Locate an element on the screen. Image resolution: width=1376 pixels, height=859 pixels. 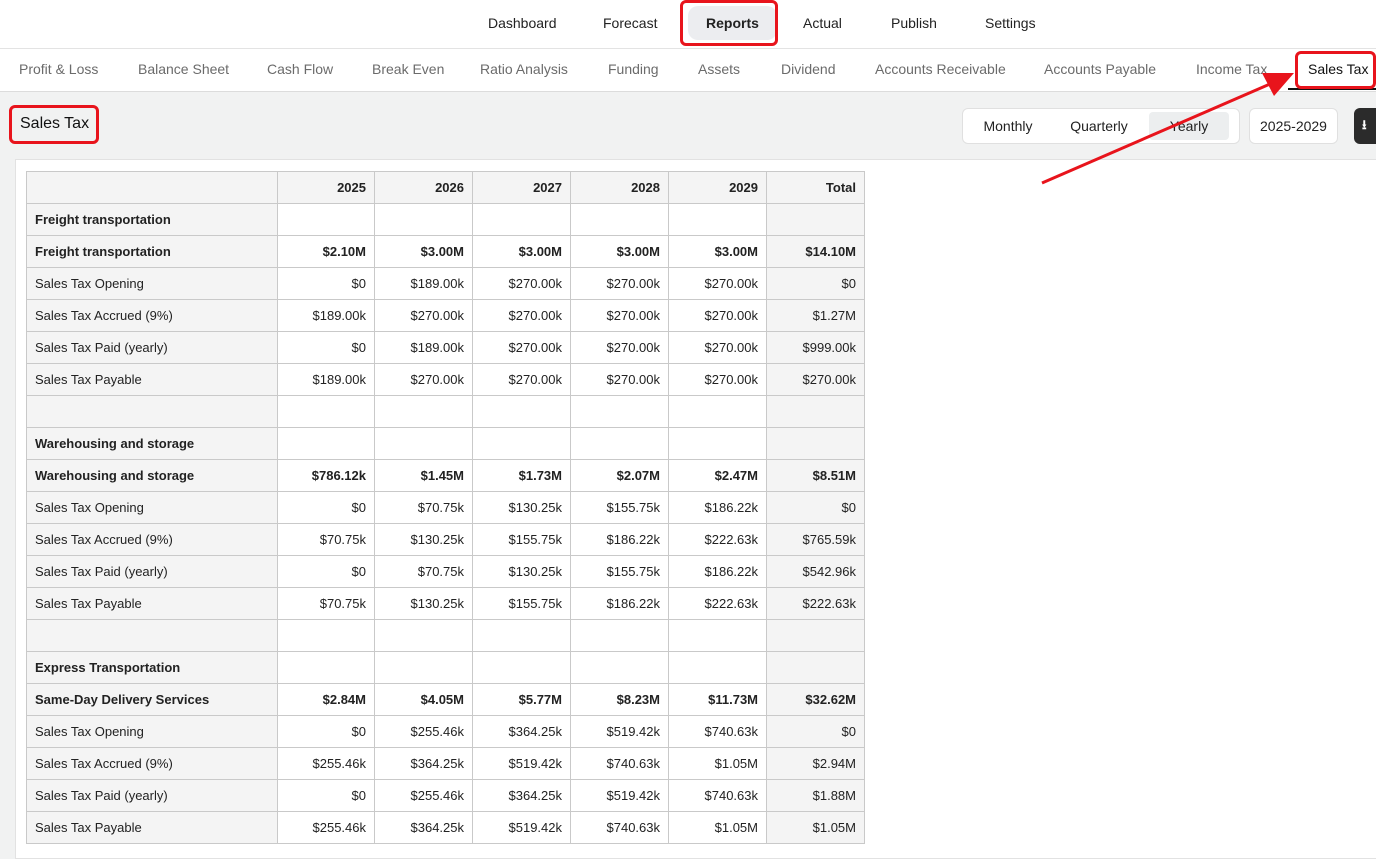
row-label: Express Transportation is located at coordinates (152, 667).